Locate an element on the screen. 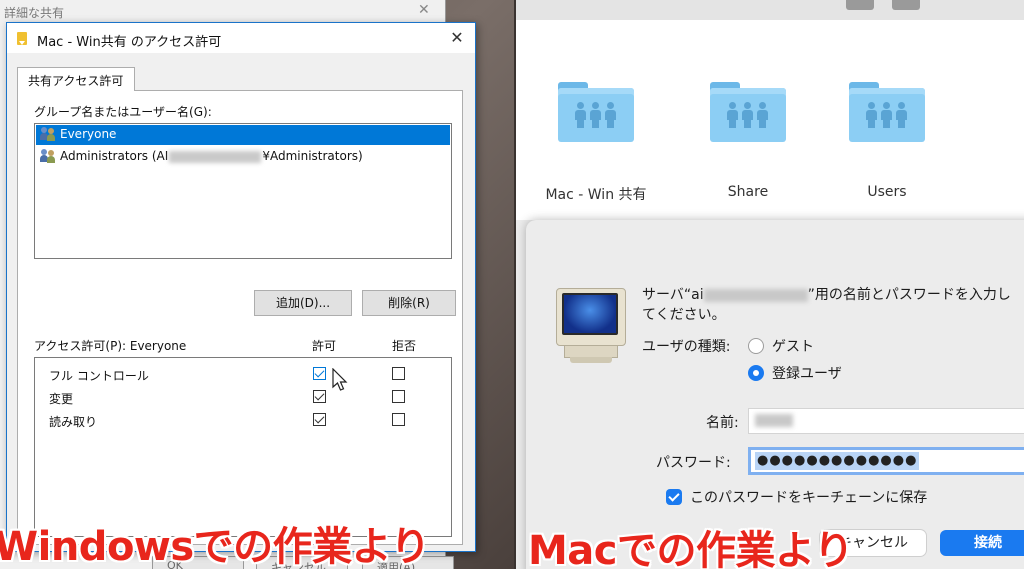 The image size is (1024, 569). user-type-label: ユーザの種類: is located at coordinates (686, 347).